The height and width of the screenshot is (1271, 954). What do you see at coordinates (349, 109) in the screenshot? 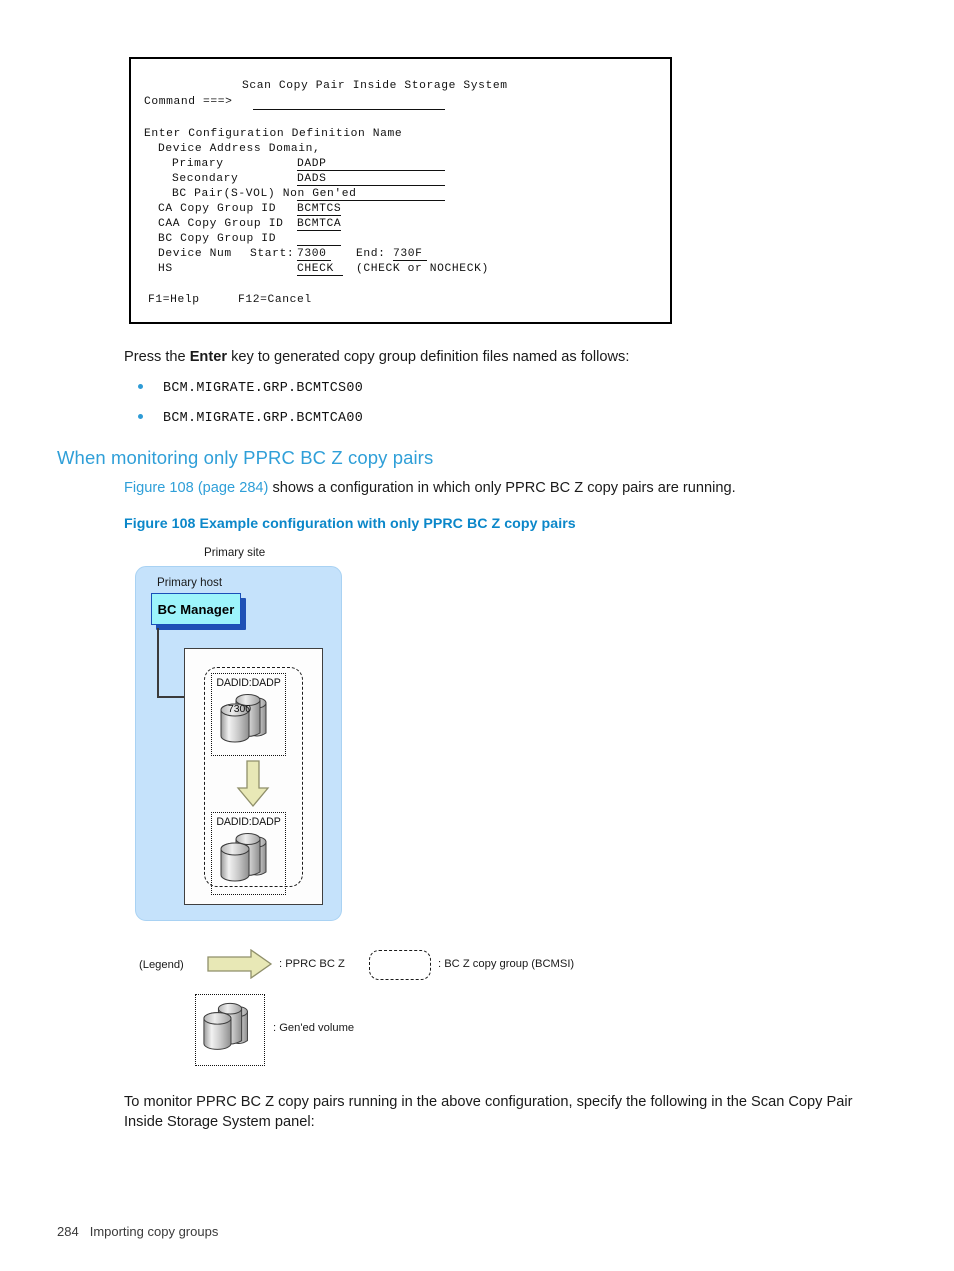
I see `command-input-underline` at bounding box center [349, 109].